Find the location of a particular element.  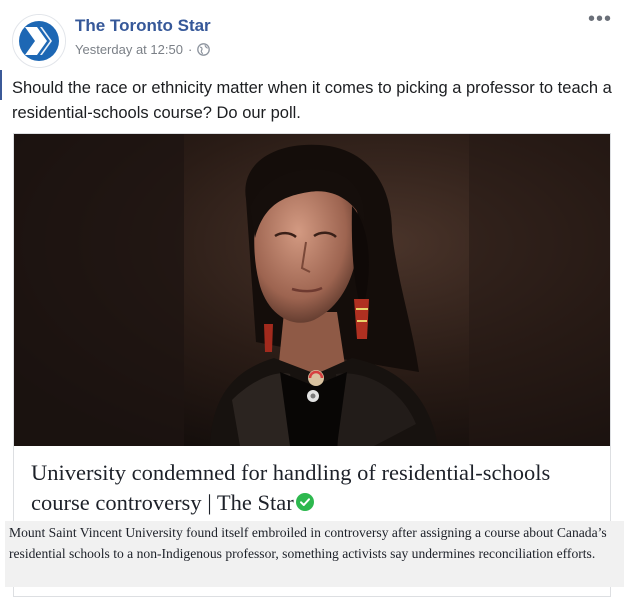

post-meta: Yesterday at 12:50 · is located at coordinates (143, 49).